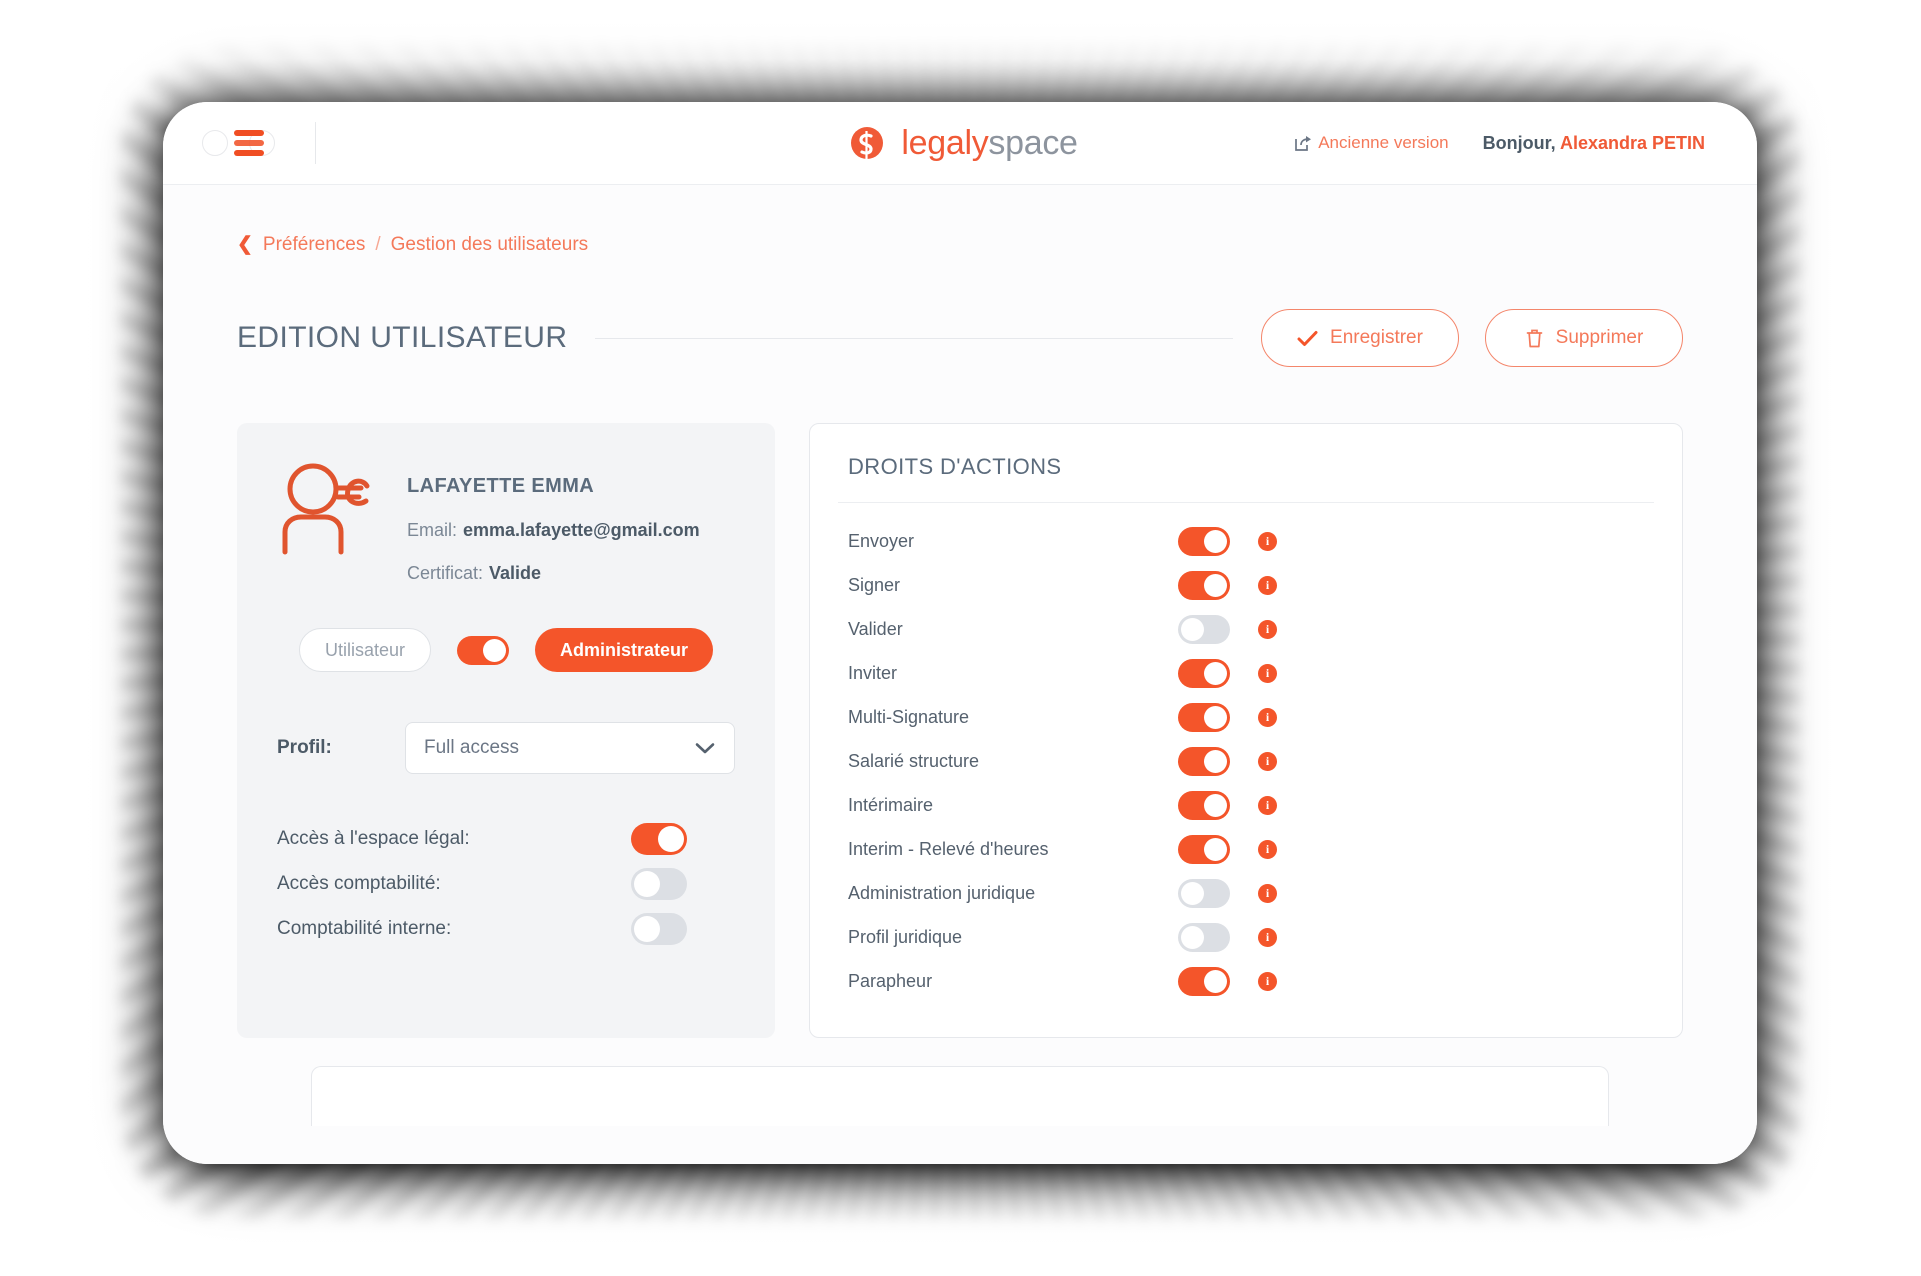 The width and height of the screenshot is (1921, 1276). I want to click on delete-button: Supprimer, so click(1584, 338).